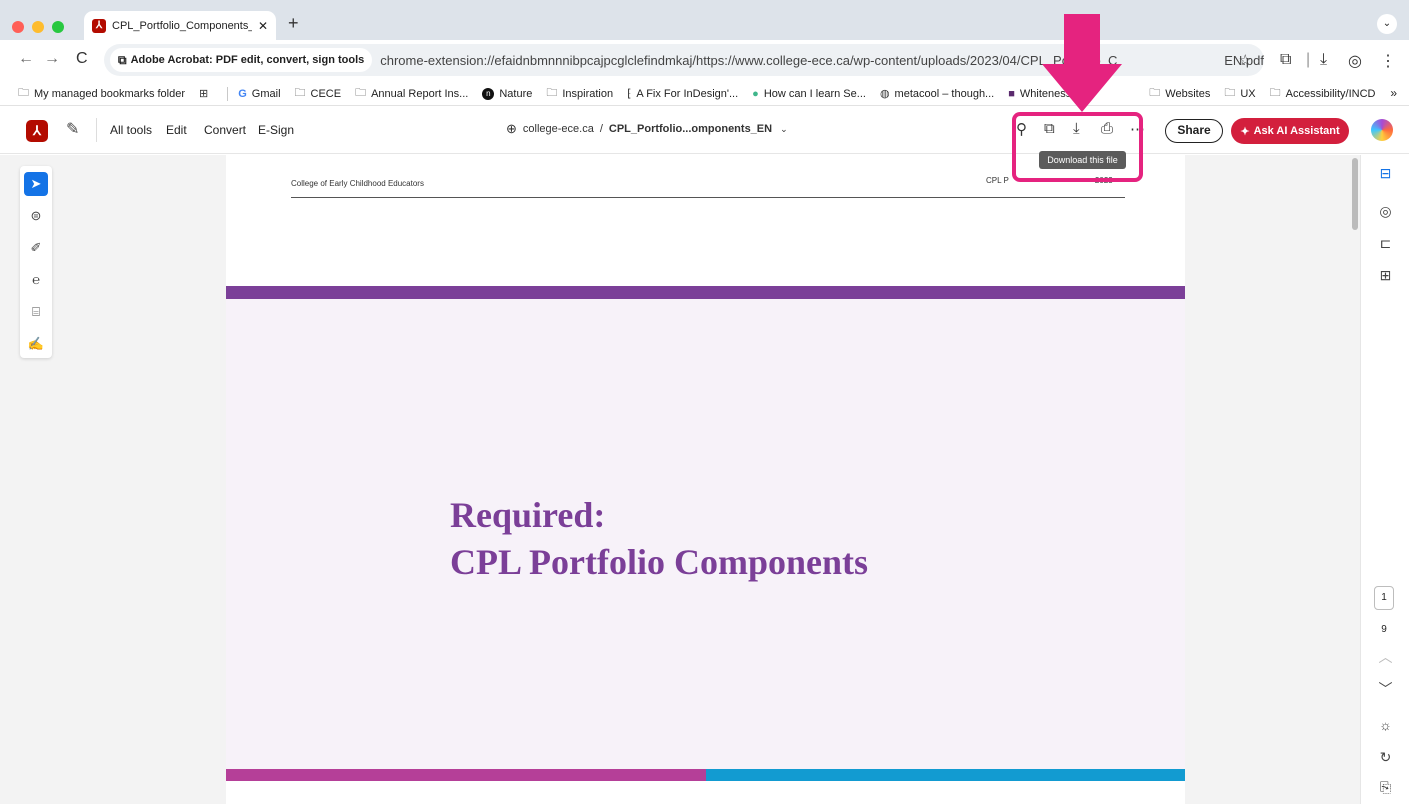 The height and width of the screenshot is (804, 1409). What do you see at coordinates (1385, 173) in the screenshot?
I see `ai-summary-icon: ⊟` at bounding box center [1385, 173].